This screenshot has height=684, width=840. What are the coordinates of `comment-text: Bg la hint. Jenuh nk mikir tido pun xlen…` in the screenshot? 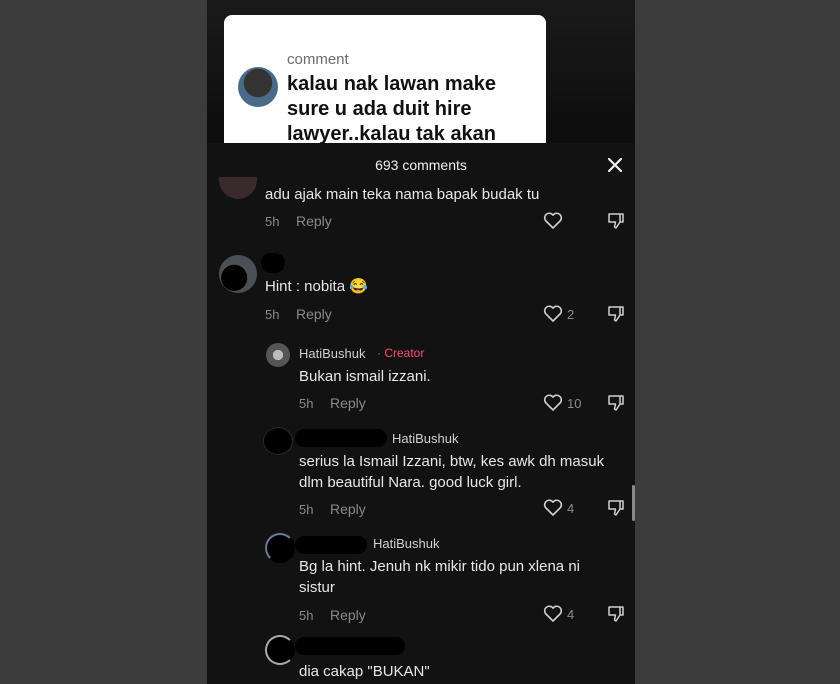 It's located at (439, 577).